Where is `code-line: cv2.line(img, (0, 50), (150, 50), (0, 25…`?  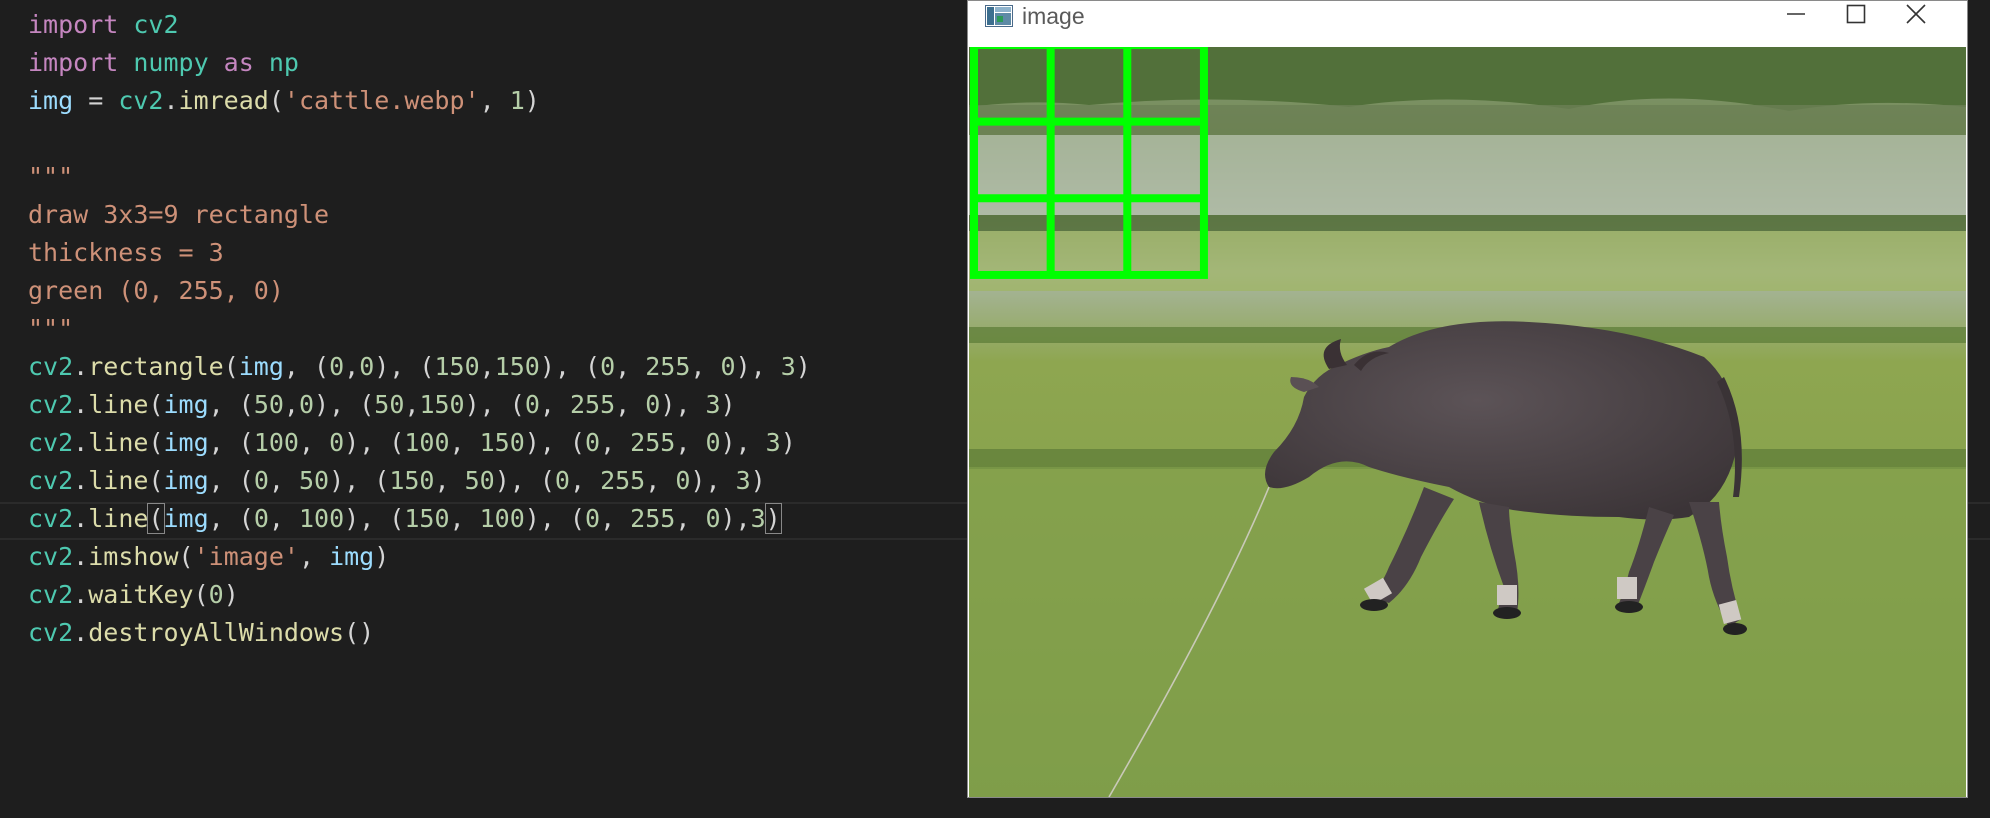
code-line: cv2.line(img, (0, 50), (150, 50), (0, 25… is located at coordinates (397, 481).